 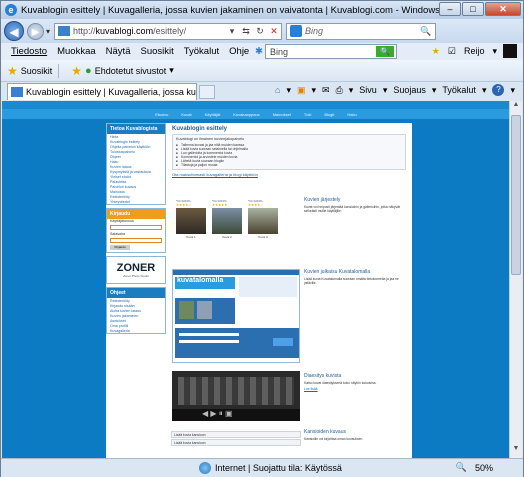 I want to click on user-dropdown-icon: ▾, so click(x=494, y=51).